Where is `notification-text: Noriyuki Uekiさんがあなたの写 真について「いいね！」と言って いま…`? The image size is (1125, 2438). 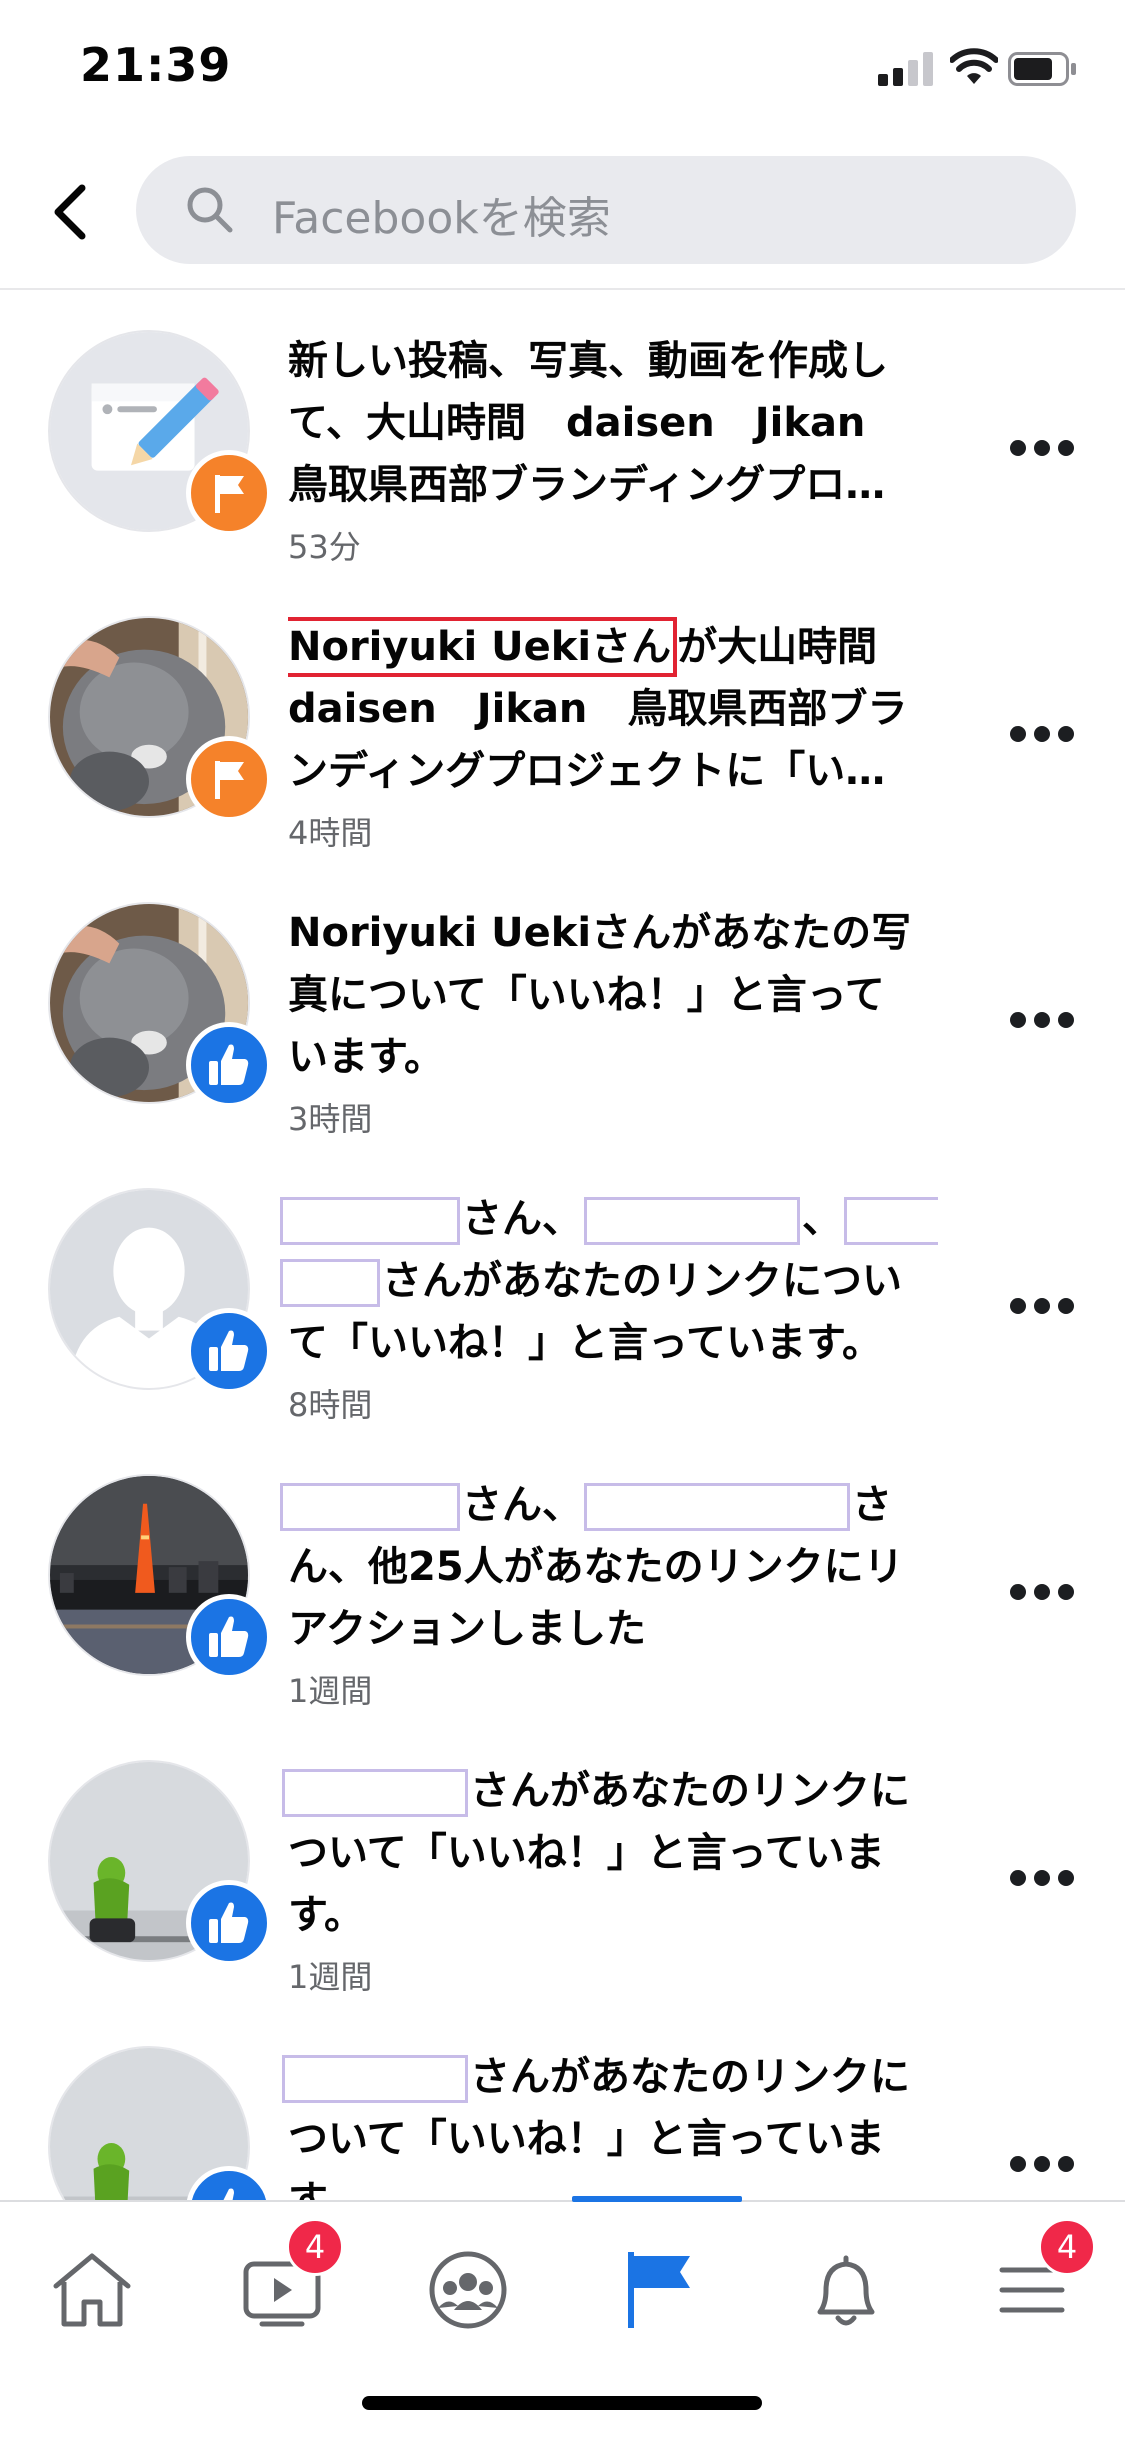
notification-text: Noriyuki Uekiさんがあなたの写 真について「いいね！」と言って いま… is located at coordinates (600, 995).